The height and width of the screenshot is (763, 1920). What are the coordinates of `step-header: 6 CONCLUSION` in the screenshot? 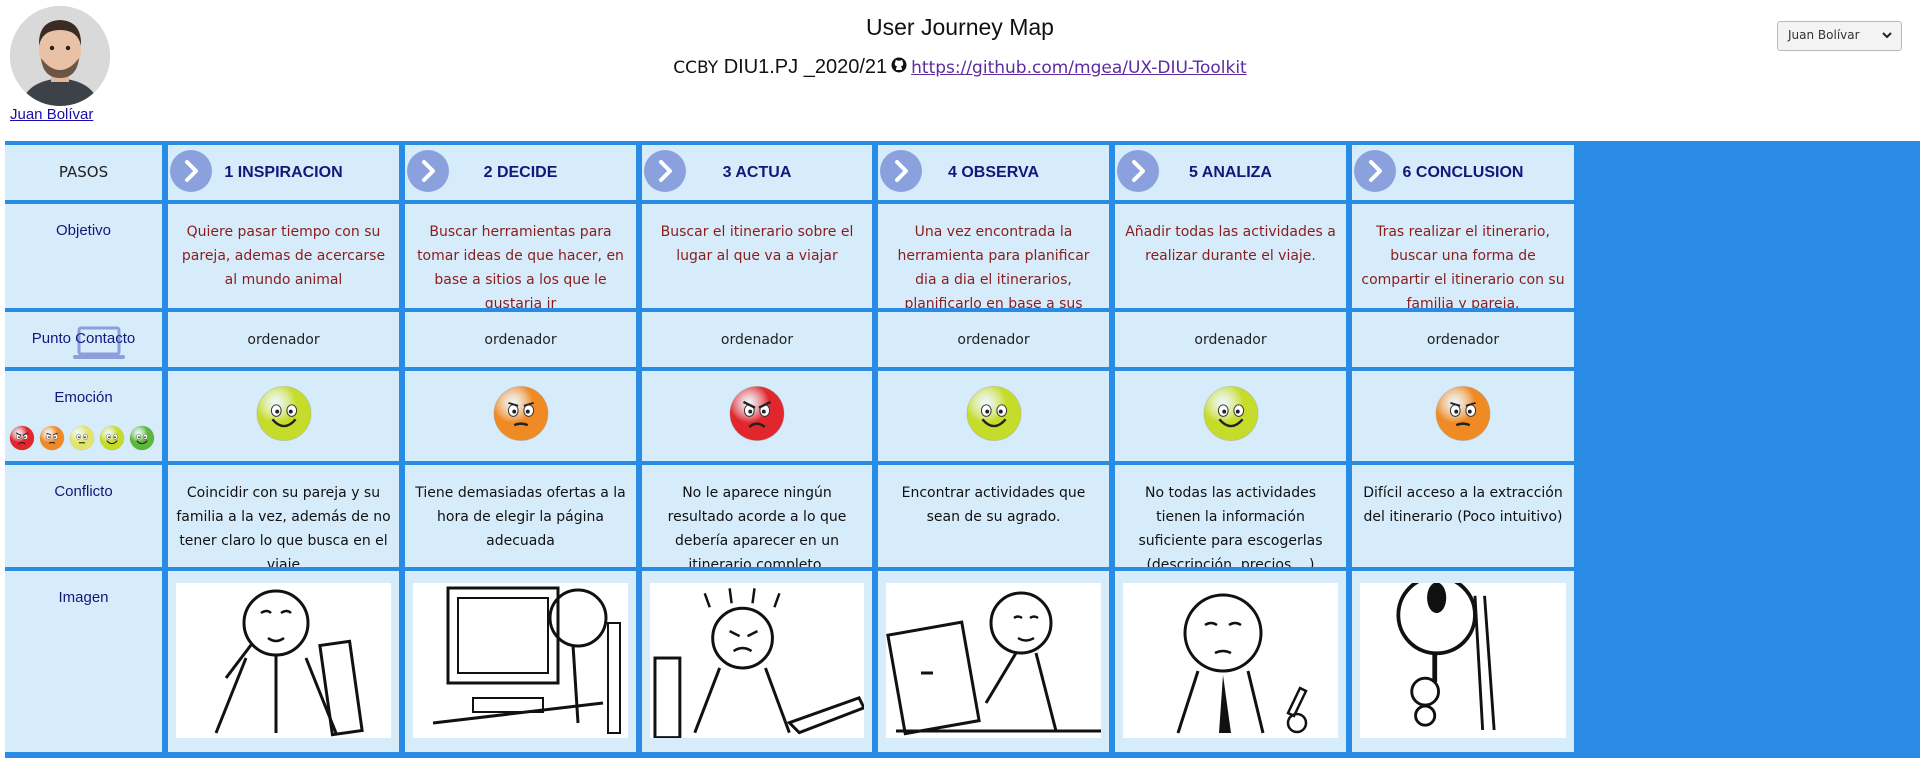 It's located at (1463, 172).